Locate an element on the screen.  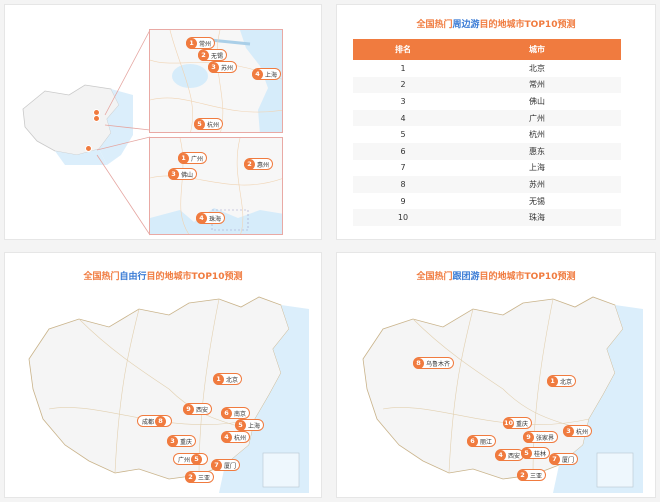
table-row: 8 苏州 is located at coordinates (487, 184).